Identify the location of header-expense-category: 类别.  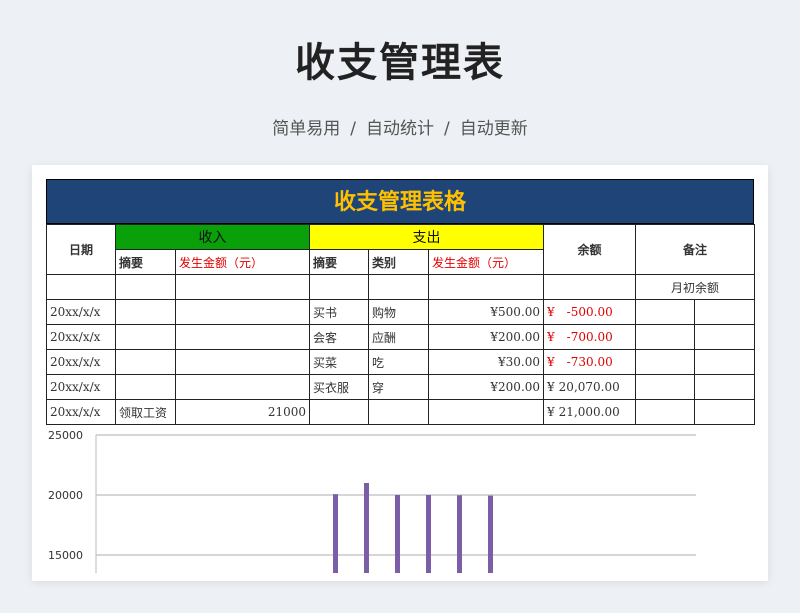
(398, 262).